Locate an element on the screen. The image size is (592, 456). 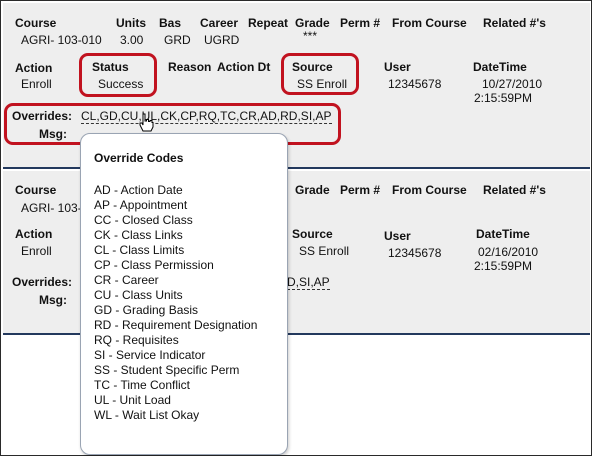
units-header: Units is located at coordinates (131, 23).